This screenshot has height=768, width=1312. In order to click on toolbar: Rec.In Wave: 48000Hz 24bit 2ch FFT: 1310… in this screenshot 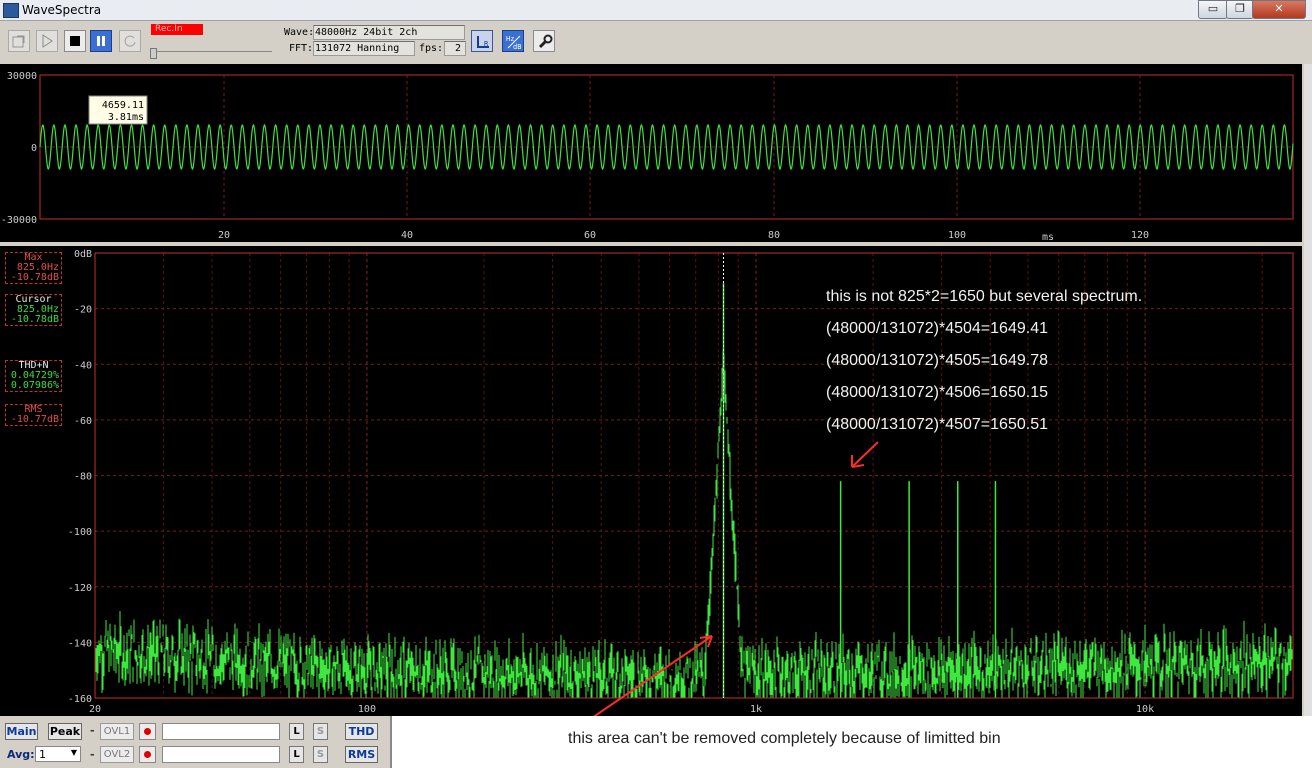, I will do `click(656, 41)`.